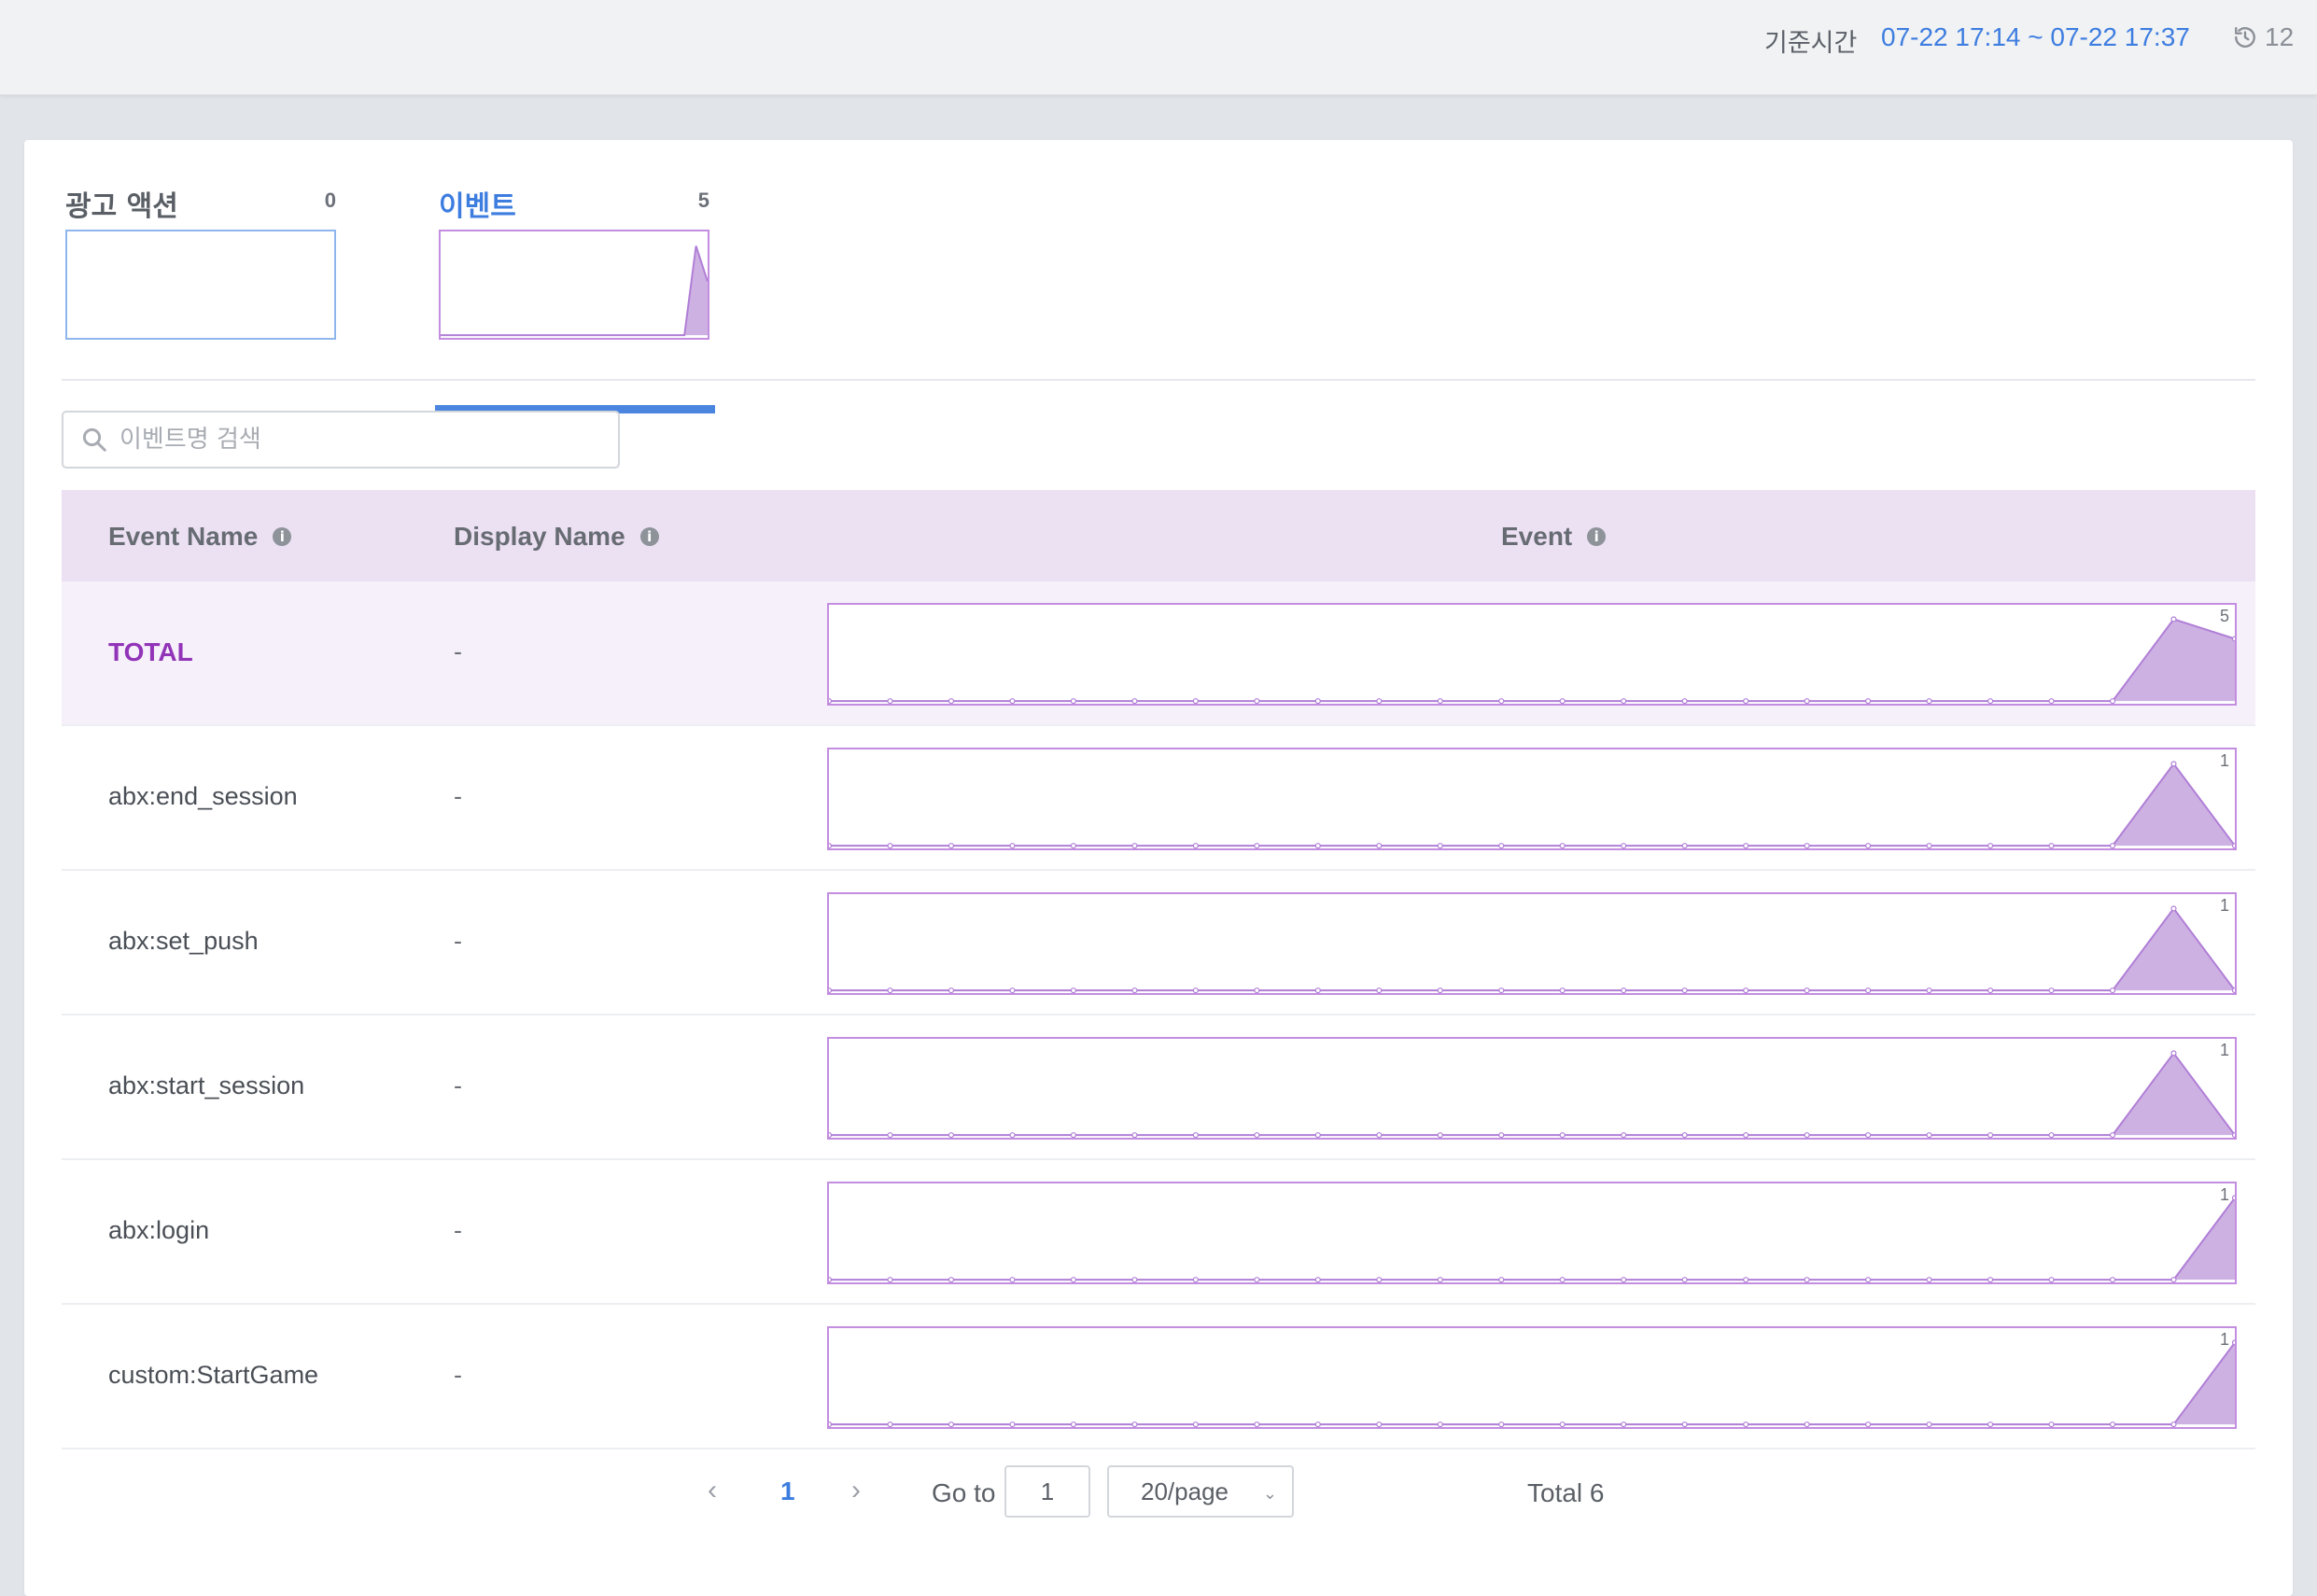 The height and width of the screenshot is (1596, 2317). What do you see at coordinates (2280, 36) in the screenshot?
I see `refresh-count: 12` at bounding box center [2280, 36].